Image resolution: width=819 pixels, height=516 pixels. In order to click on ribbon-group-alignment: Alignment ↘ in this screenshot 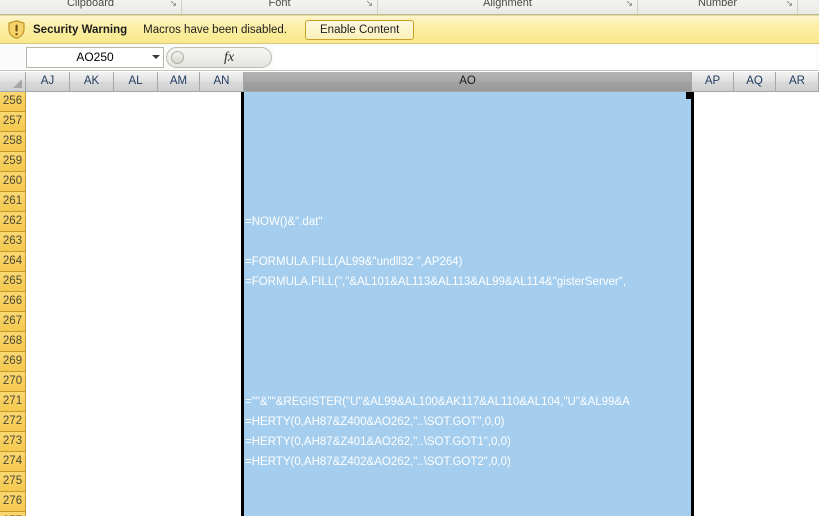, I will do `click(508, 7)`.